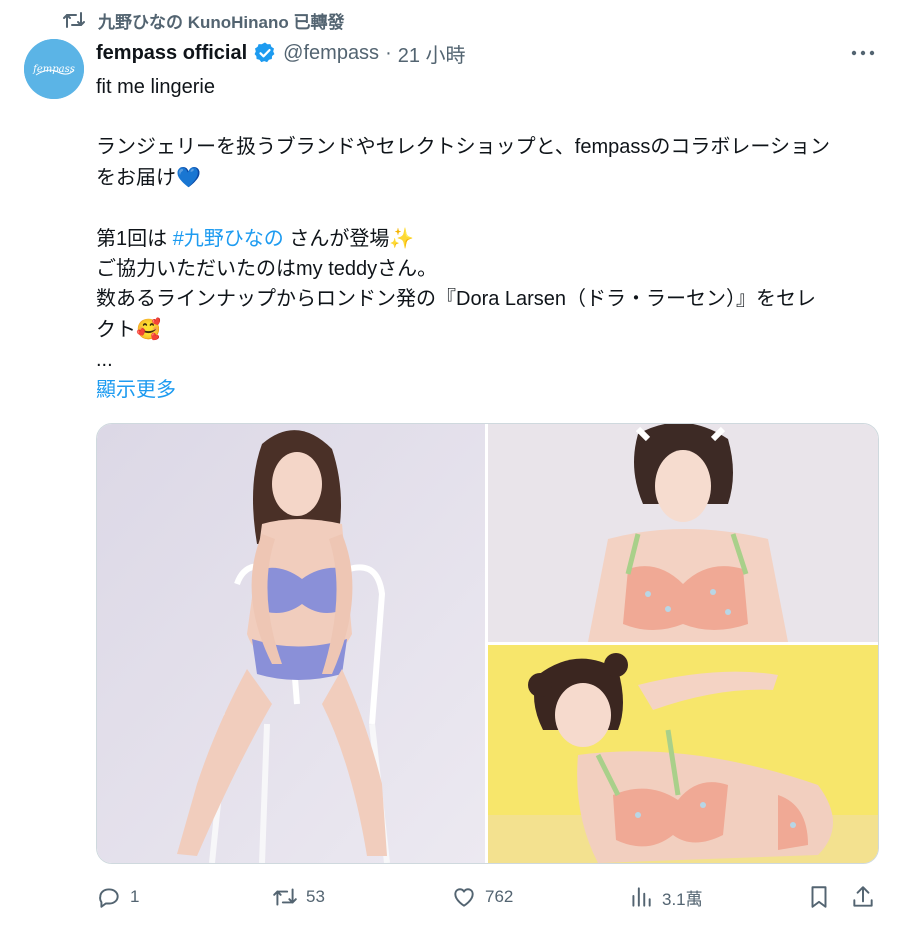 This screenshot has width=900, height=927. What do you see at coordinates (331, 53) in the screenshot?
I see `handle: @fempass` at bounding box center [331, 53].